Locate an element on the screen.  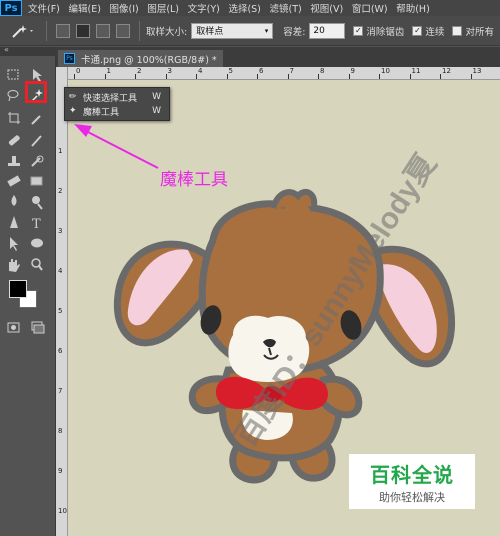
subtract-from-selection-button is located at coordinates (103, 30).